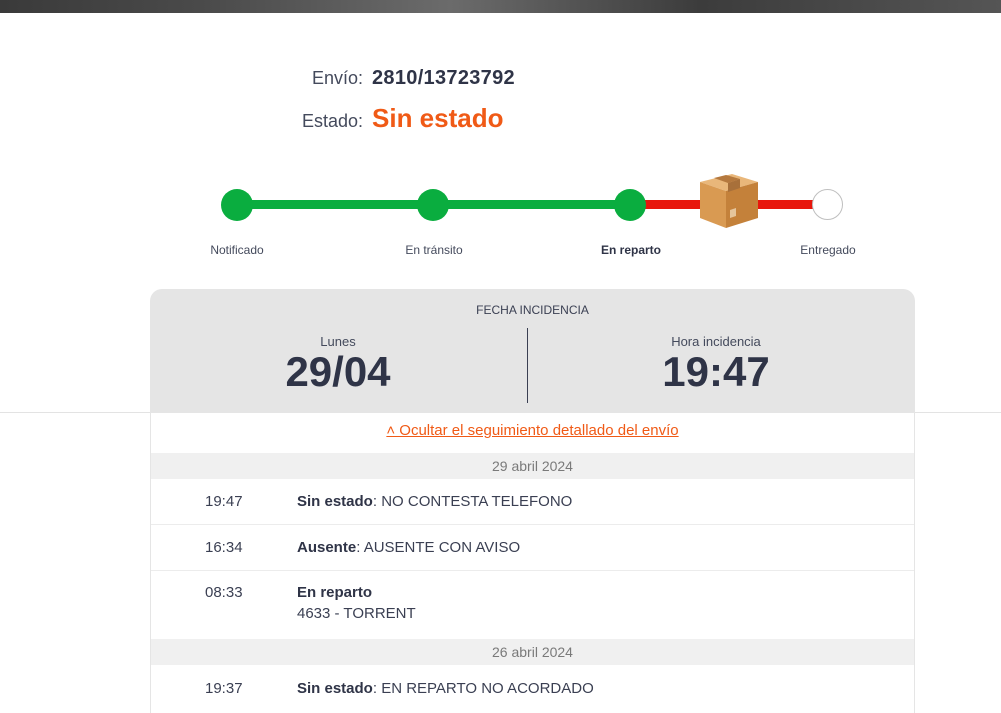  What do you see at coordinates (716, 371) in the screenshot?
I see `incidence-hour-value: 19:47` at bounding box center [716, 371].